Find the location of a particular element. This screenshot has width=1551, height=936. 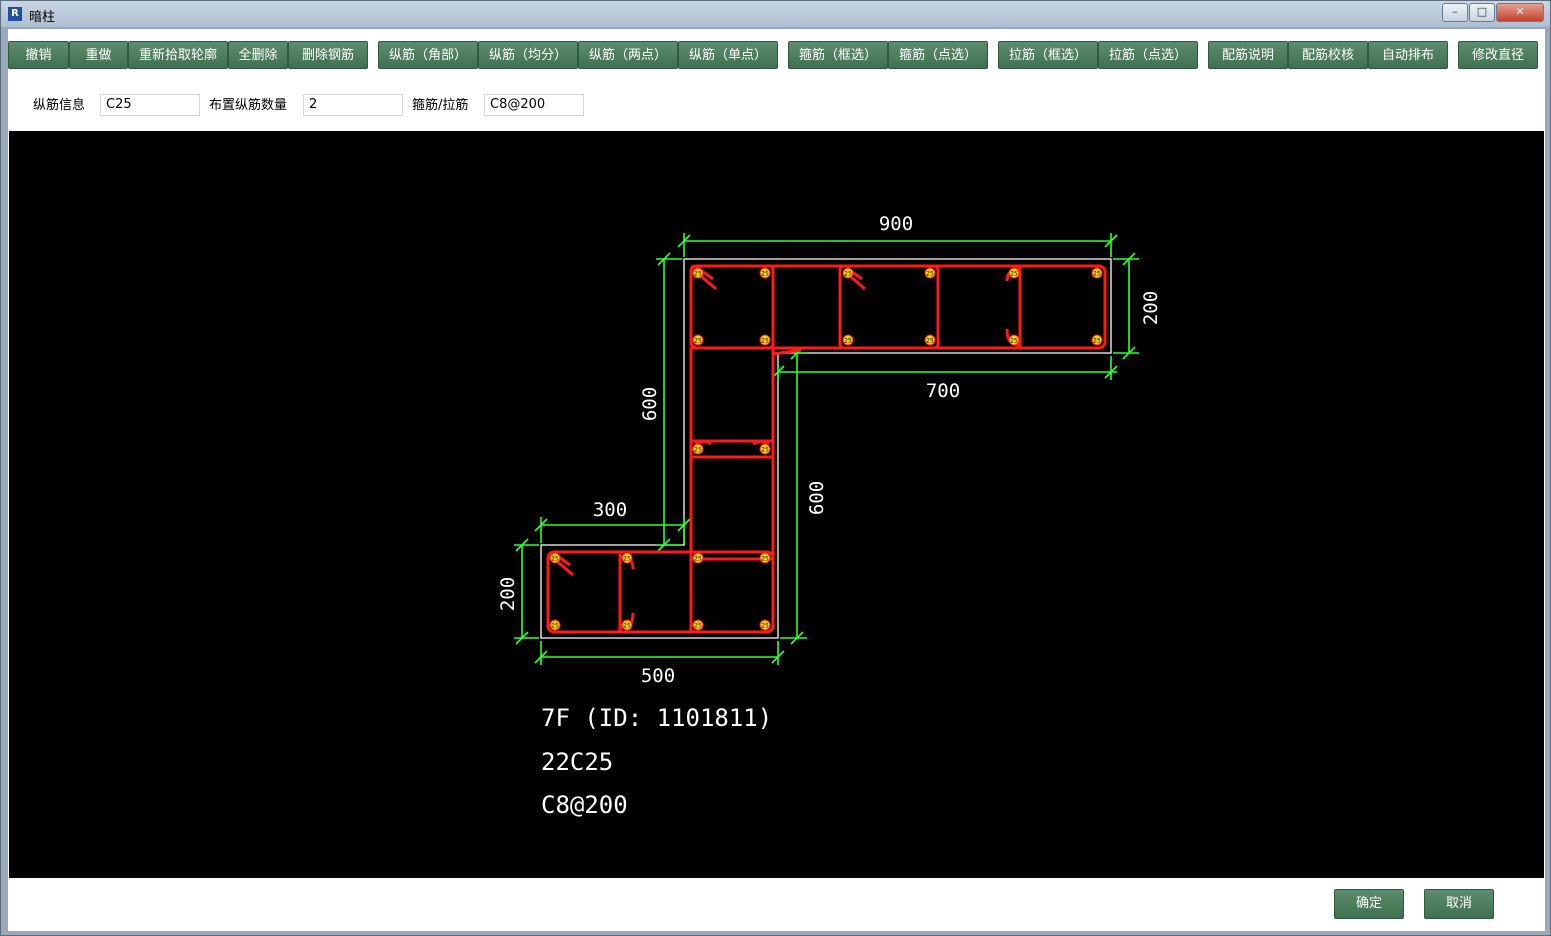

redo-button: 重做 is located at coordinates (98, 55).